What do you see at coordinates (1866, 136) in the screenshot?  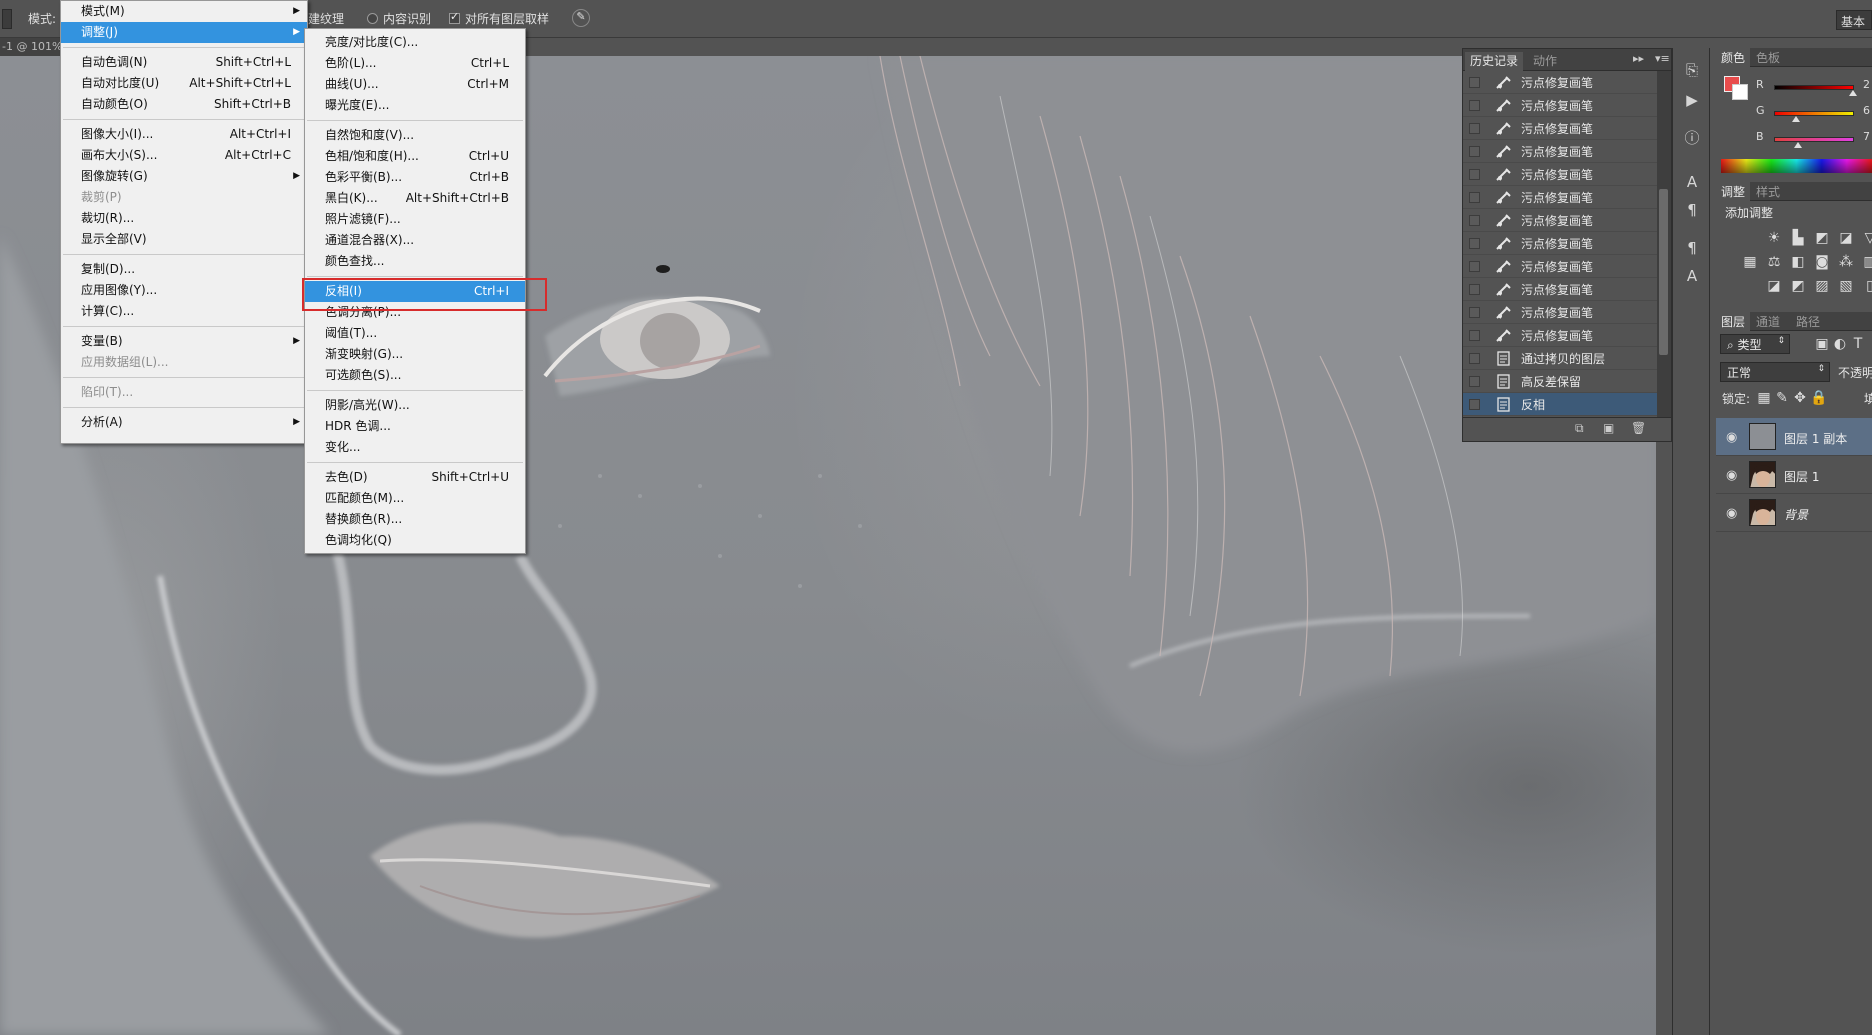 I see `b-value: 7` at bounding box center [1866, 136].